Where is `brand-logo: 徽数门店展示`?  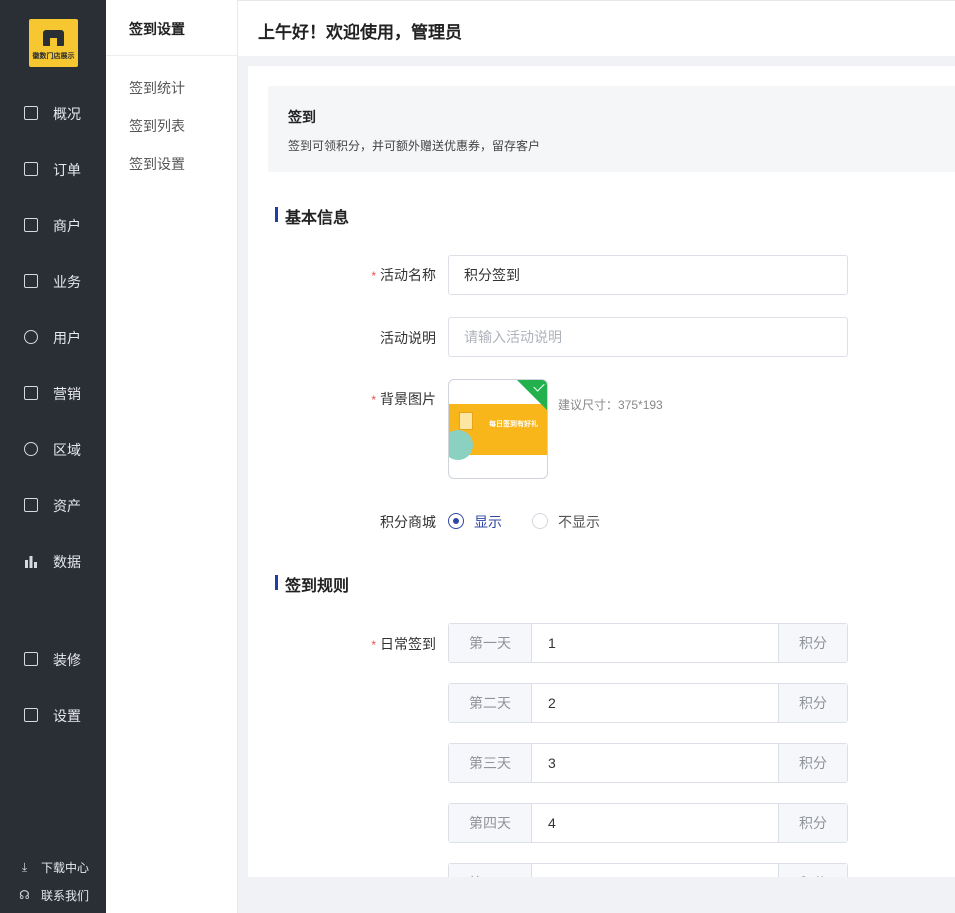 brand-logo: 徽数门店展示 is located at coordinates (53, 43).